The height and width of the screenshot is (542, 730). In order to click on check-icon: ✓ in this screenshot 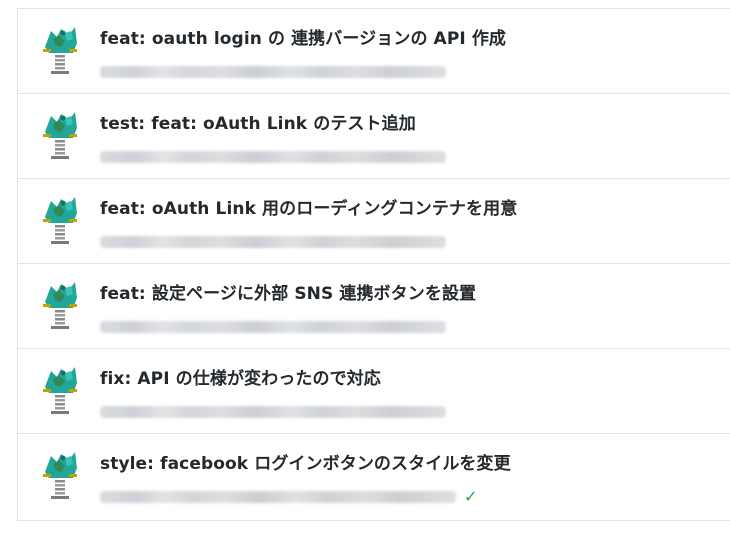, I will do `click(470, 497)`.